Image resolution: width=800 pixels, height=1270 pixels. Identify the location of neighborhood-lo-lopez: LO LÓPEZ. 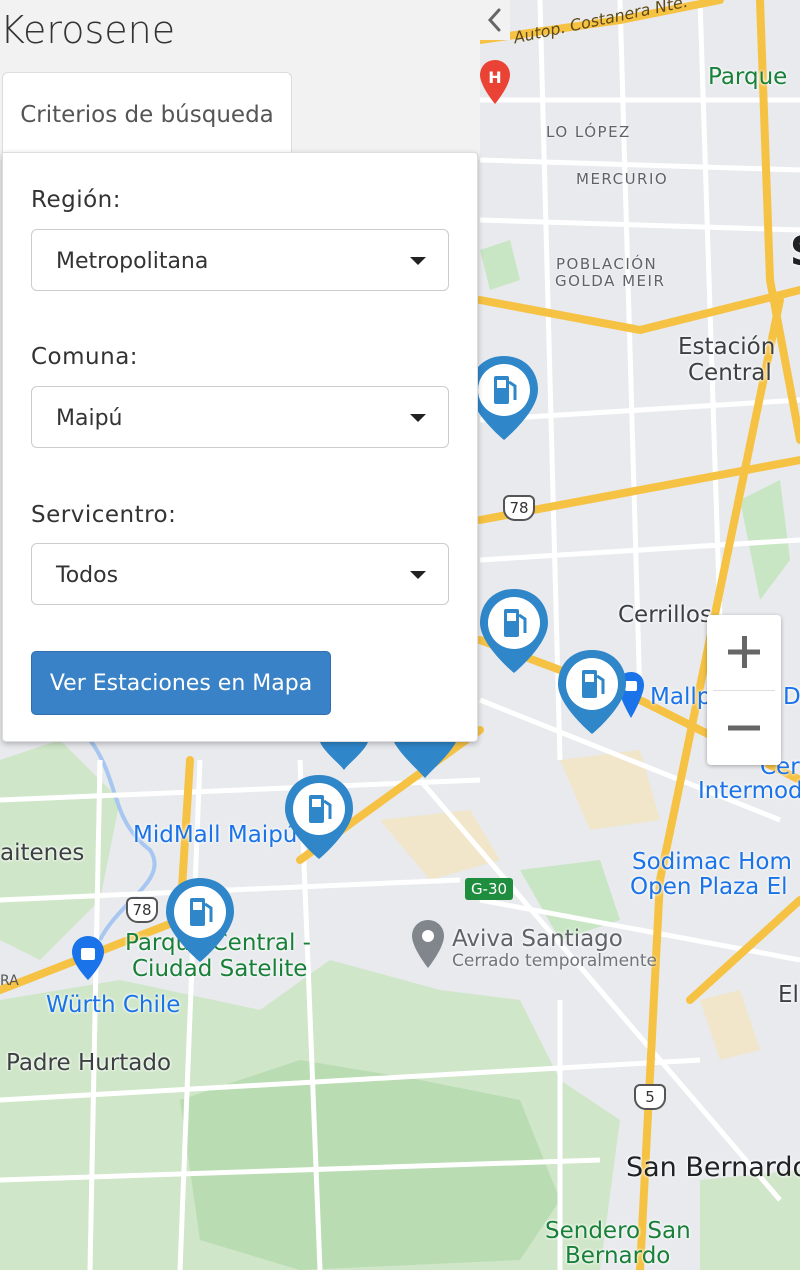
(588, 132).